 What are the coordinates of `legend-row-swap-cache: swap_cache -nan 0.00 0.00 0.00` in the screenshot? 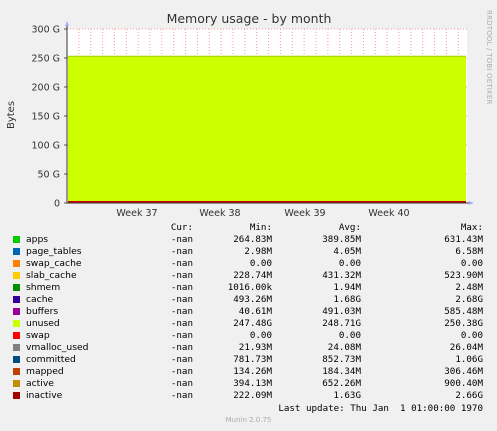 It's located at (248, 264).